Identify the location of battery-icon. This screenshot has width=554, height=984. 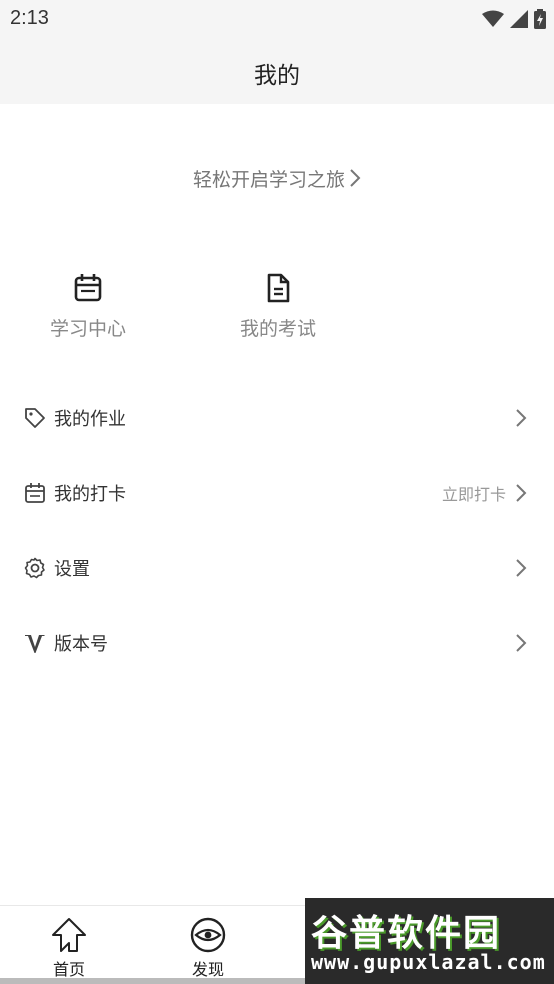
(540, 19).